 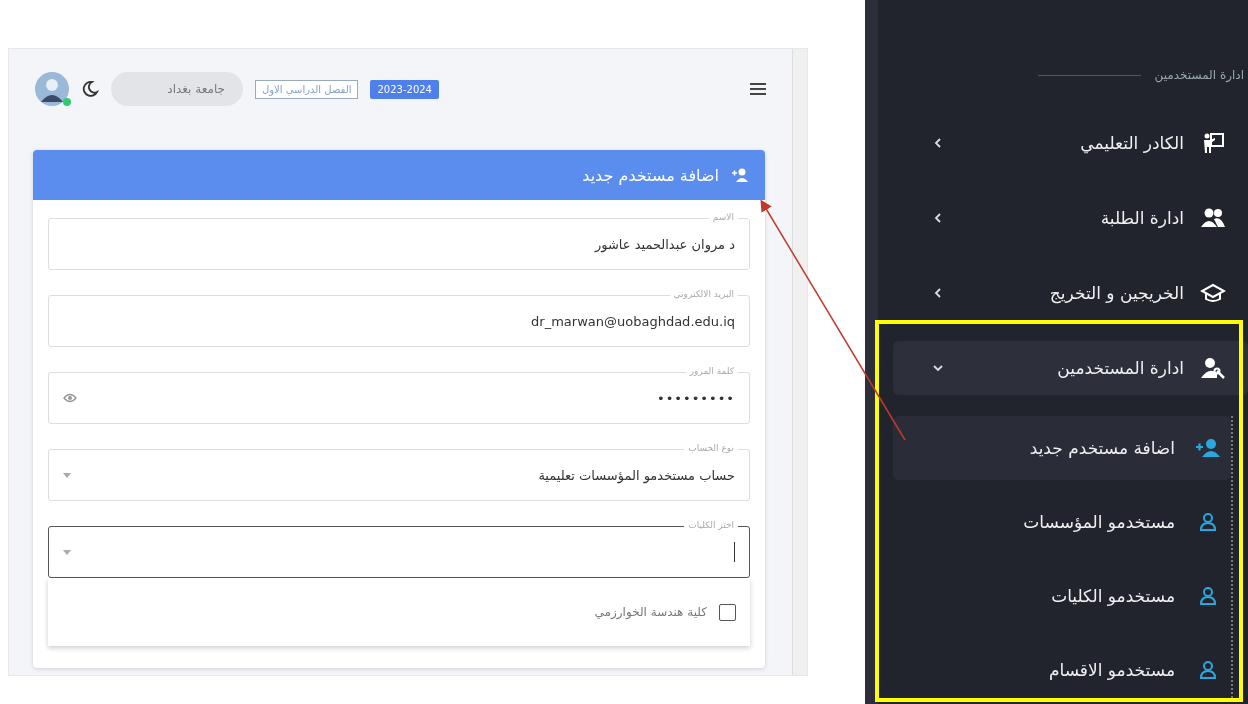 What do you see at coordinates (404, 89) in the screenshot?
I see `year-badge: 2023-2024` at bounding box center [404, 89].